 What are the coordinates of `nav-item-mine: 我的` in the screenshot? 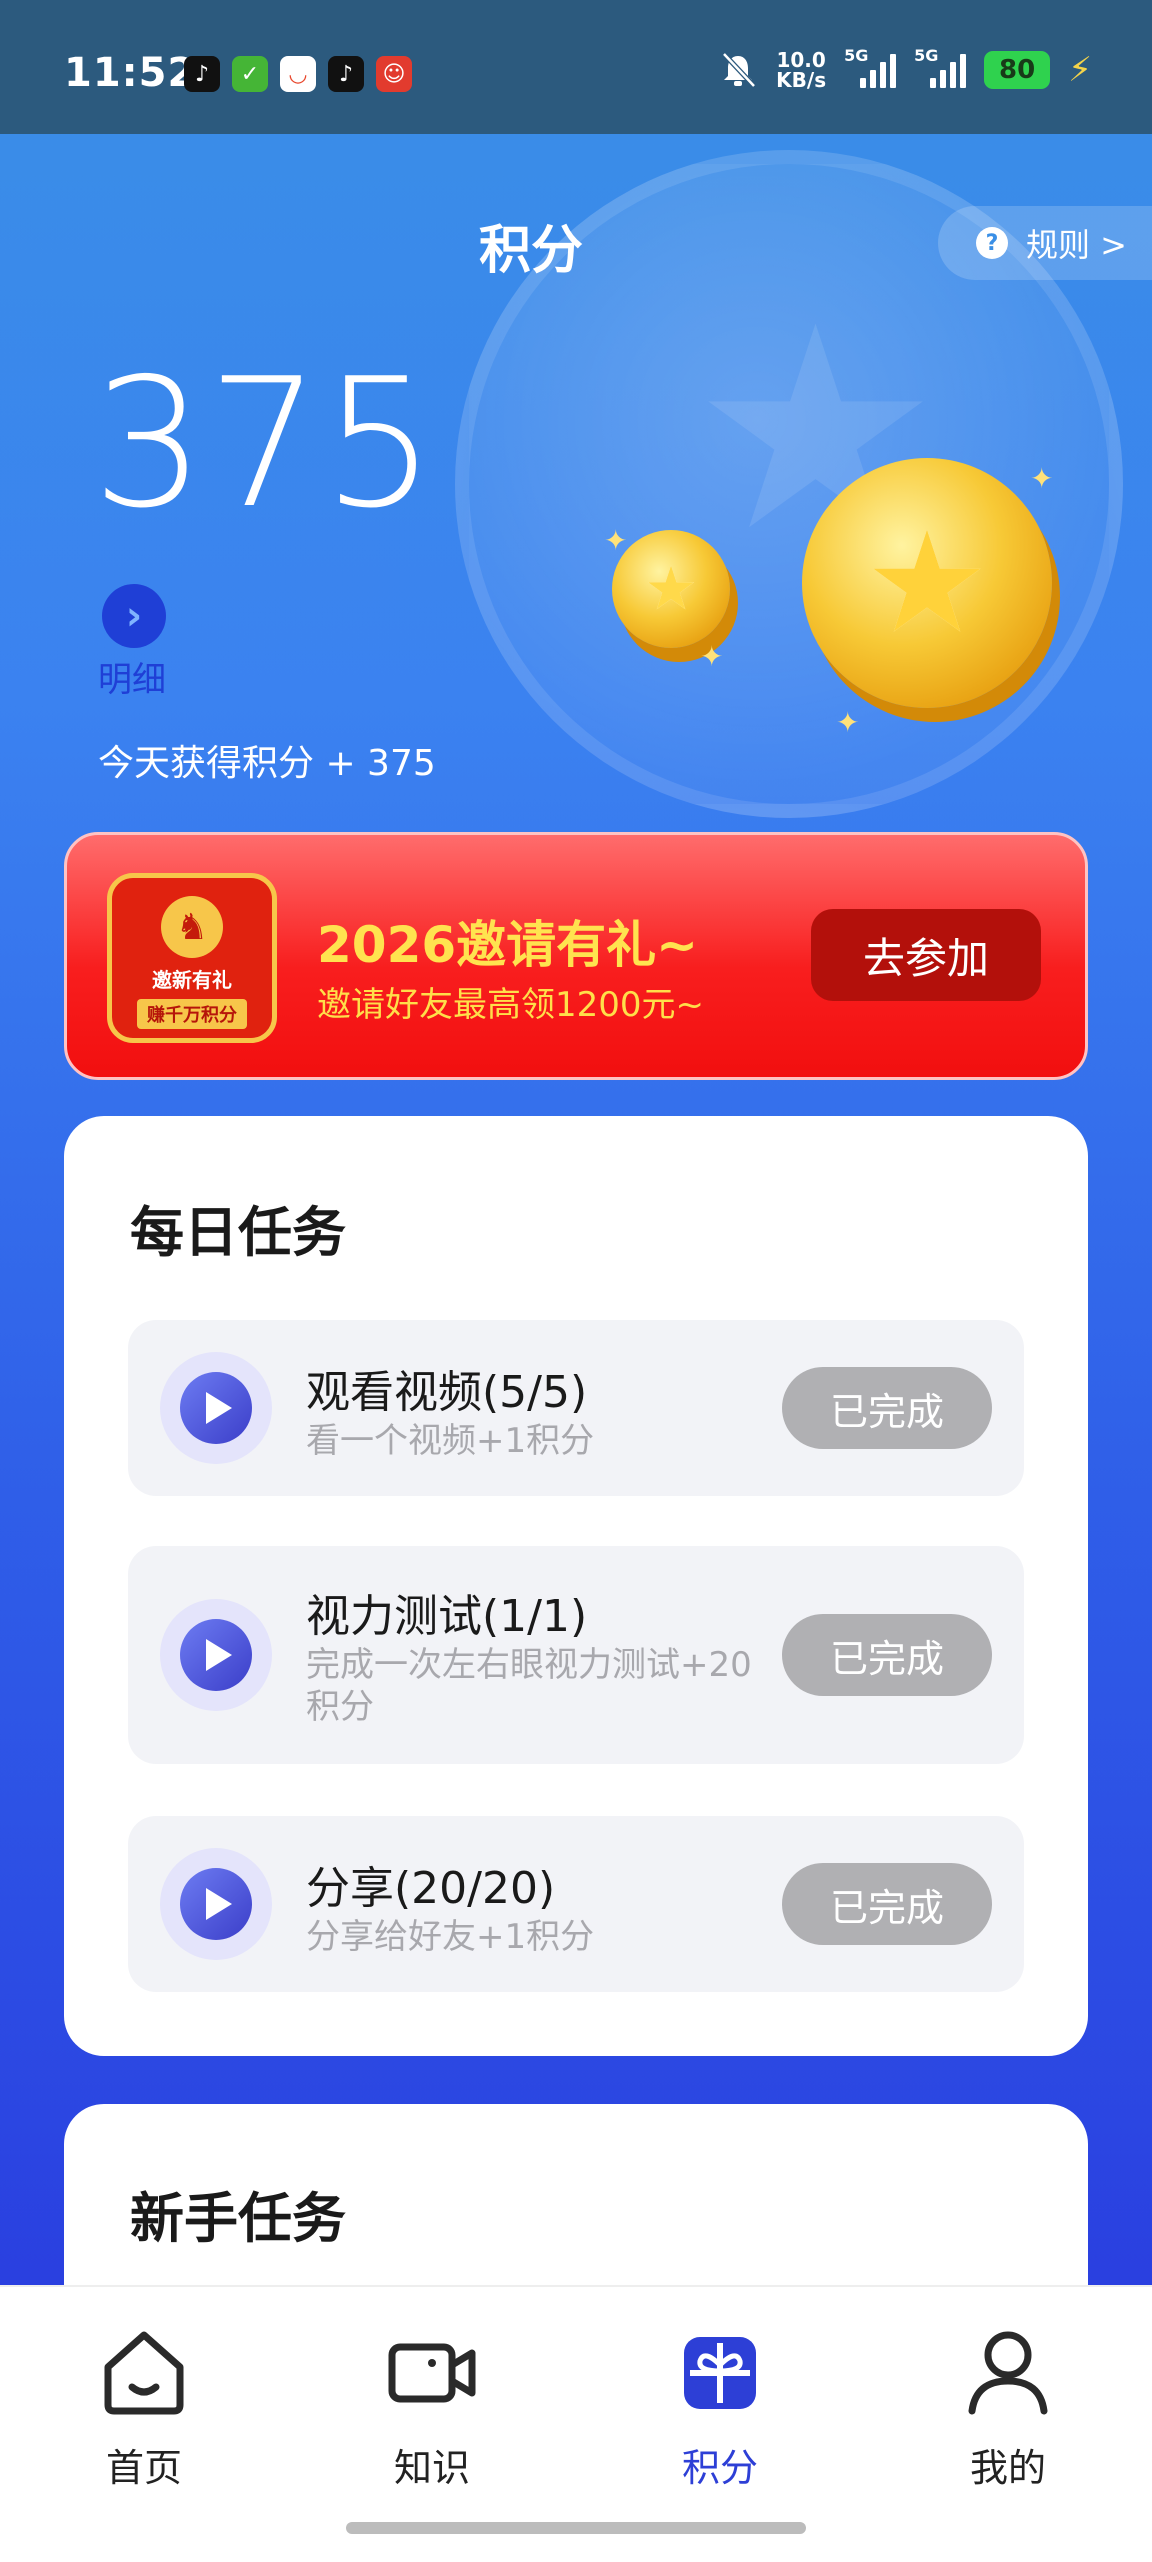 It's located at (1008, 2406).